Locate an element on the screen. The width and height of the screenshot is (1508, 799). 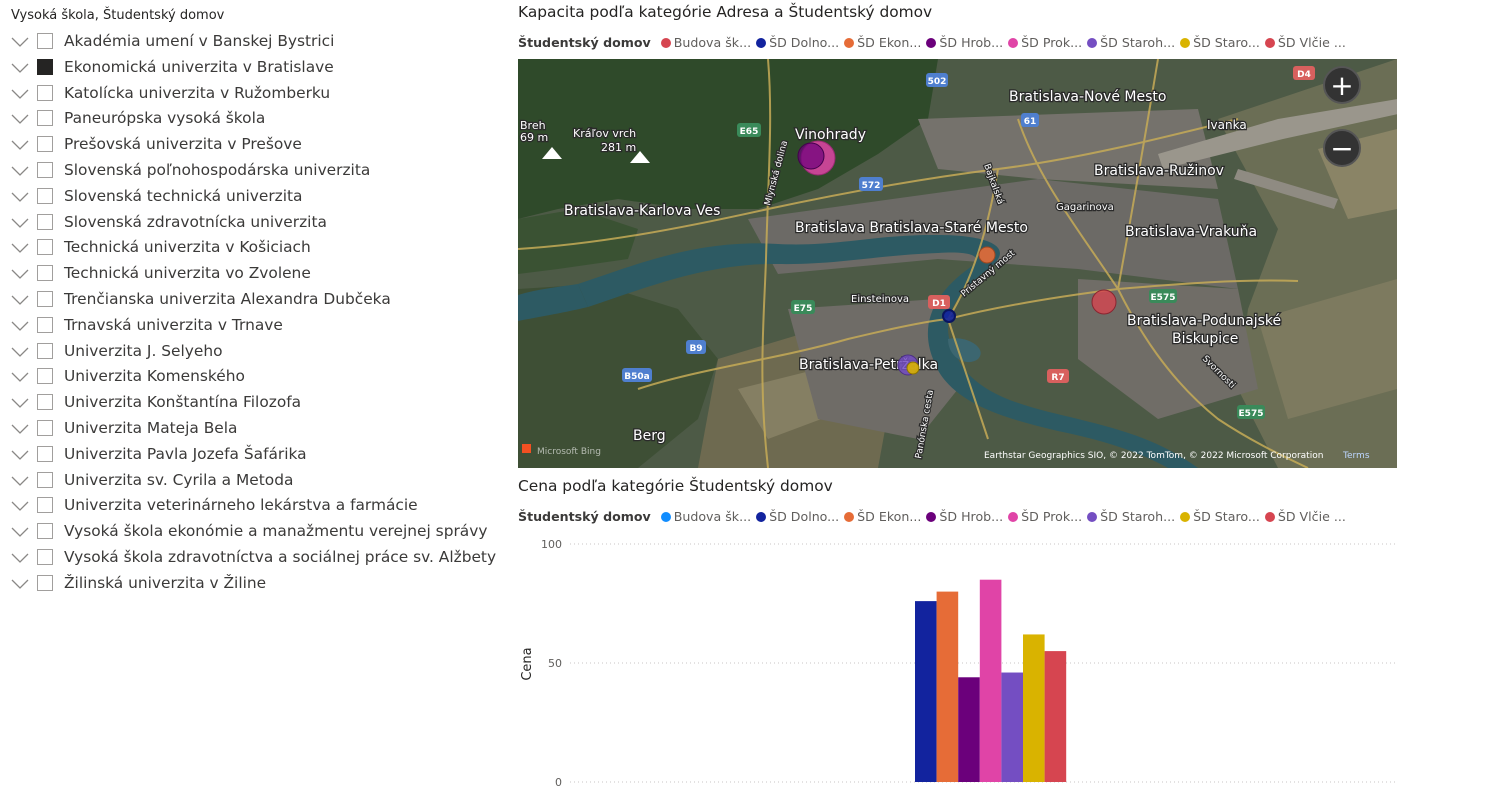
slicer-item: Žilinská univerzita v Žiline is located at coordinates (252, 586).